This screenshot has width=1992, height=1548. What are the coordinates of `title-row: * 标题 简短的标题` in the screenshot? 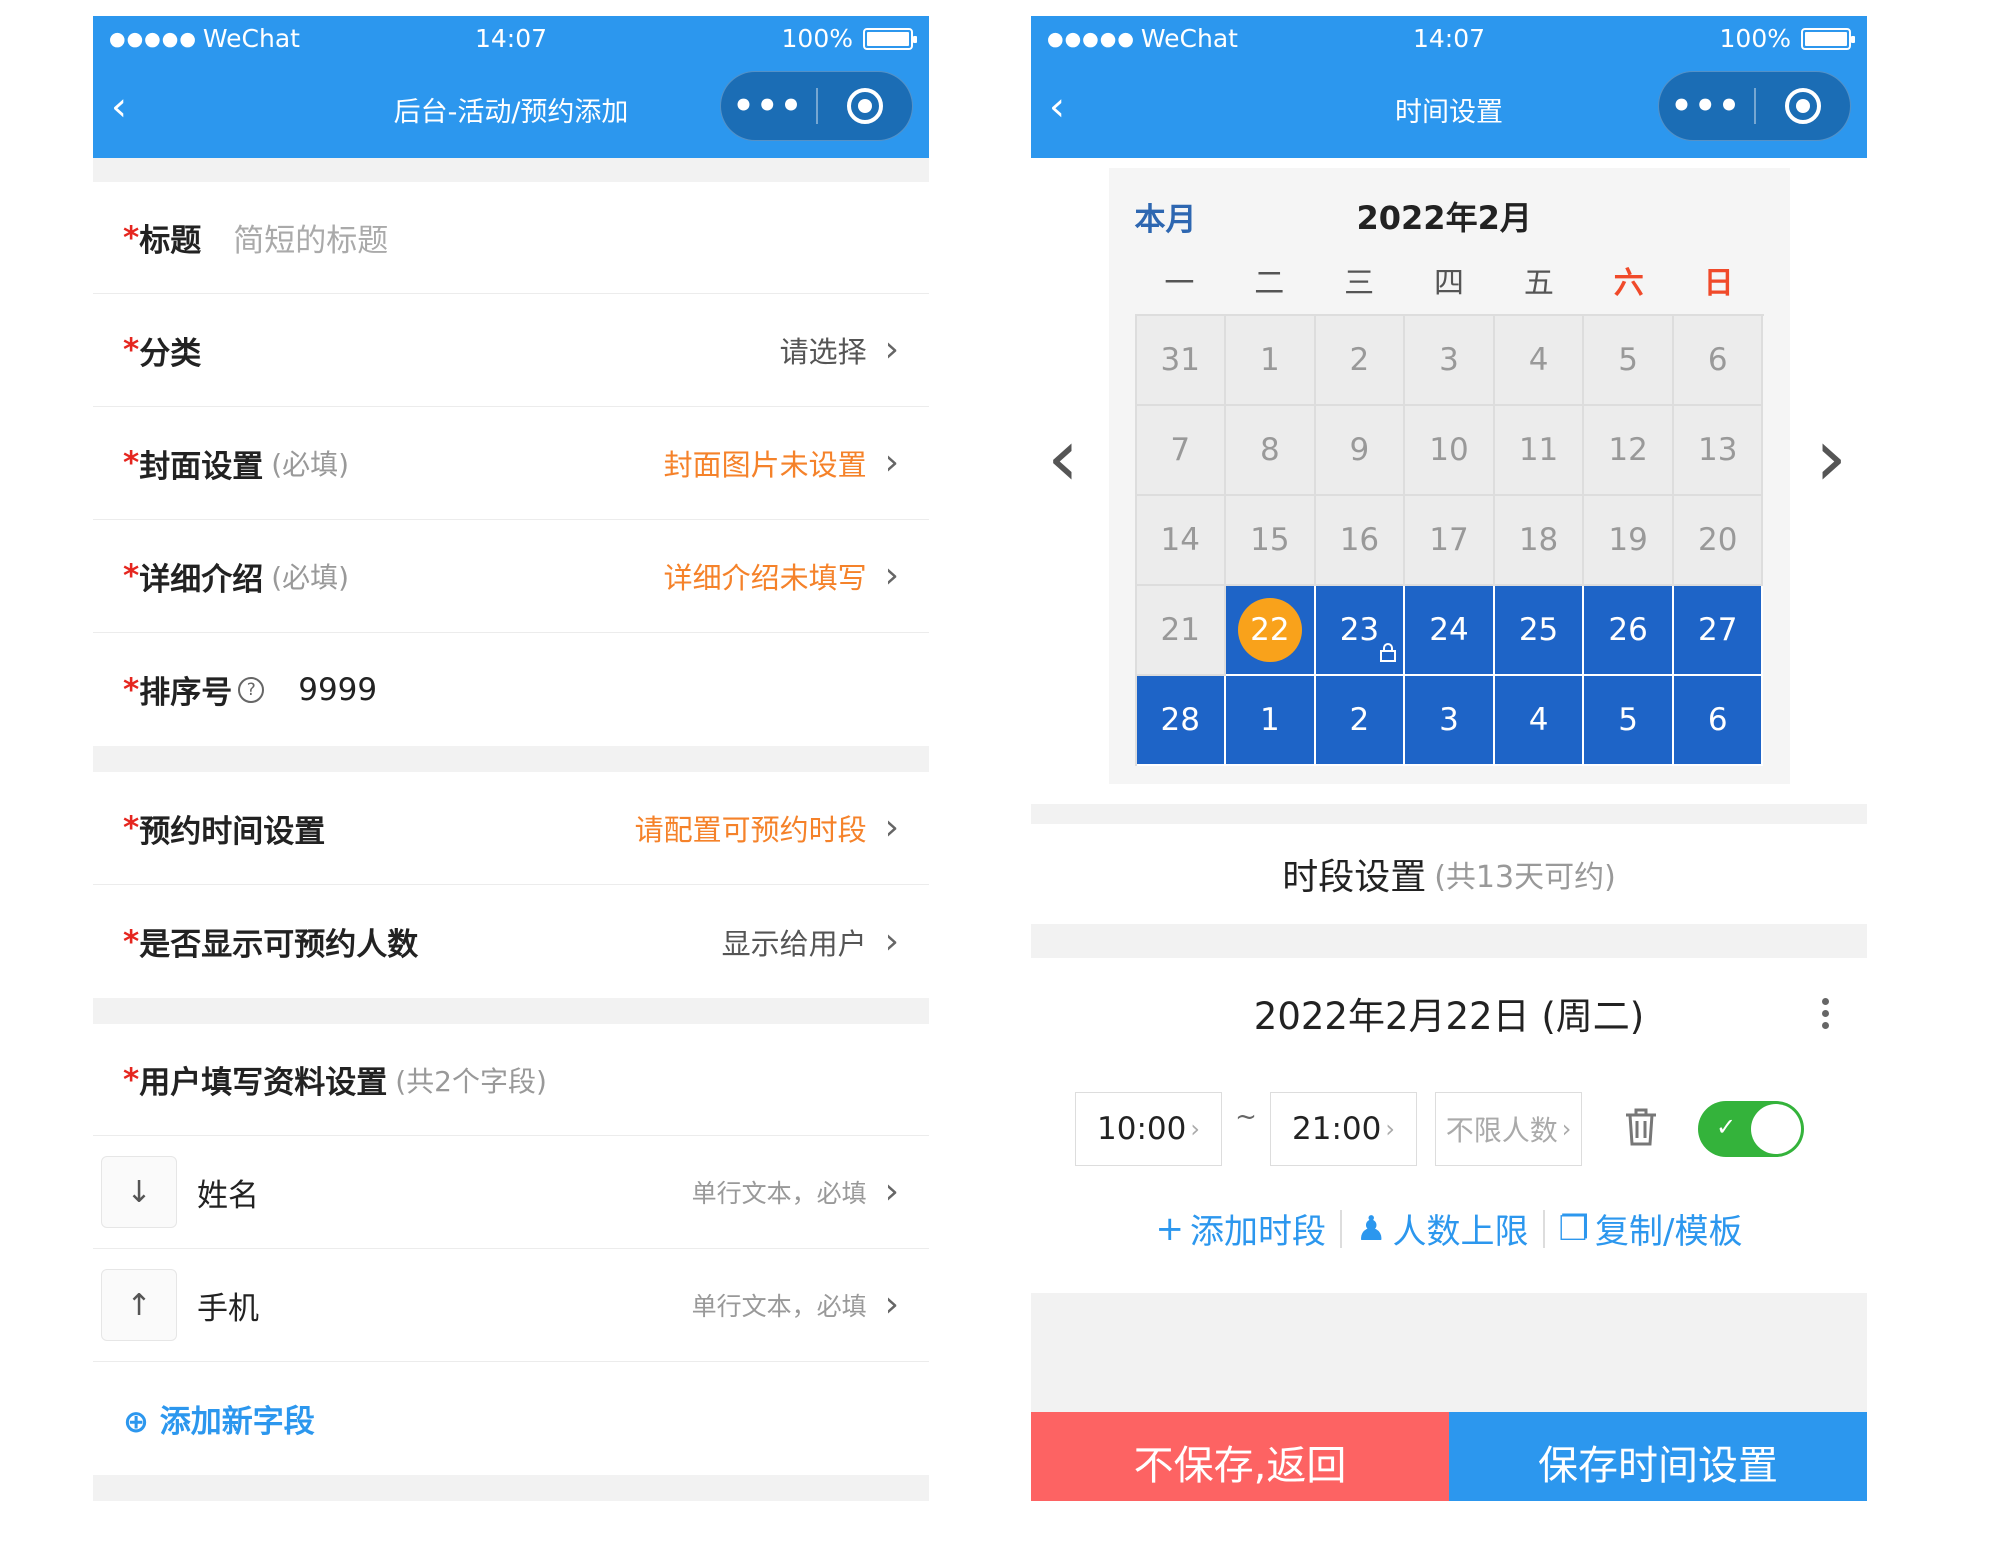 It's located at (511, 238).